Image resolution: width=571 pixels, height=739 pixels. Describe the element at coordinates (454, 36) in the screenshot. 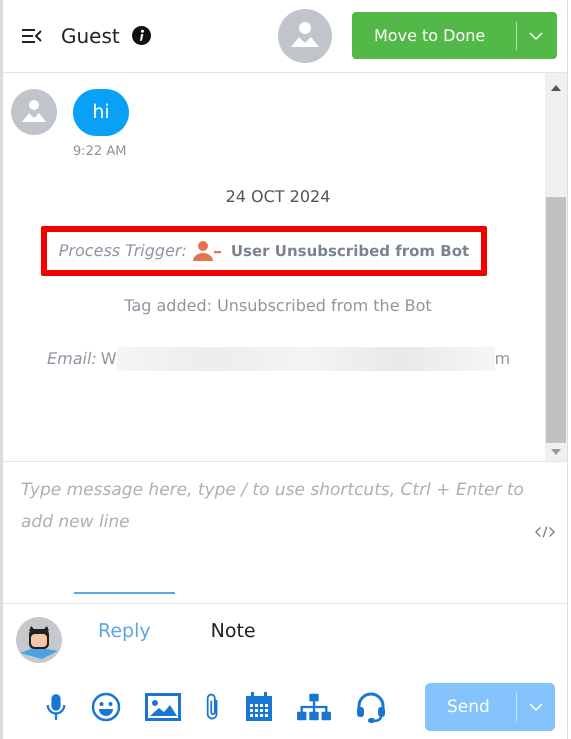

I see `move-to-done-button: Move to Done` at that location.